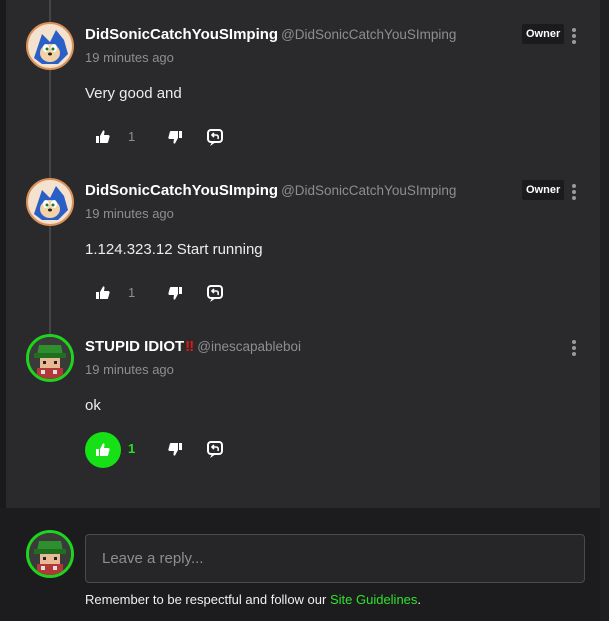 The image size is (609, 621). Describe the element at coordinates (373, 599) in the screenshot. I see `site-guidelines-link: Site Guidelines` at that location.